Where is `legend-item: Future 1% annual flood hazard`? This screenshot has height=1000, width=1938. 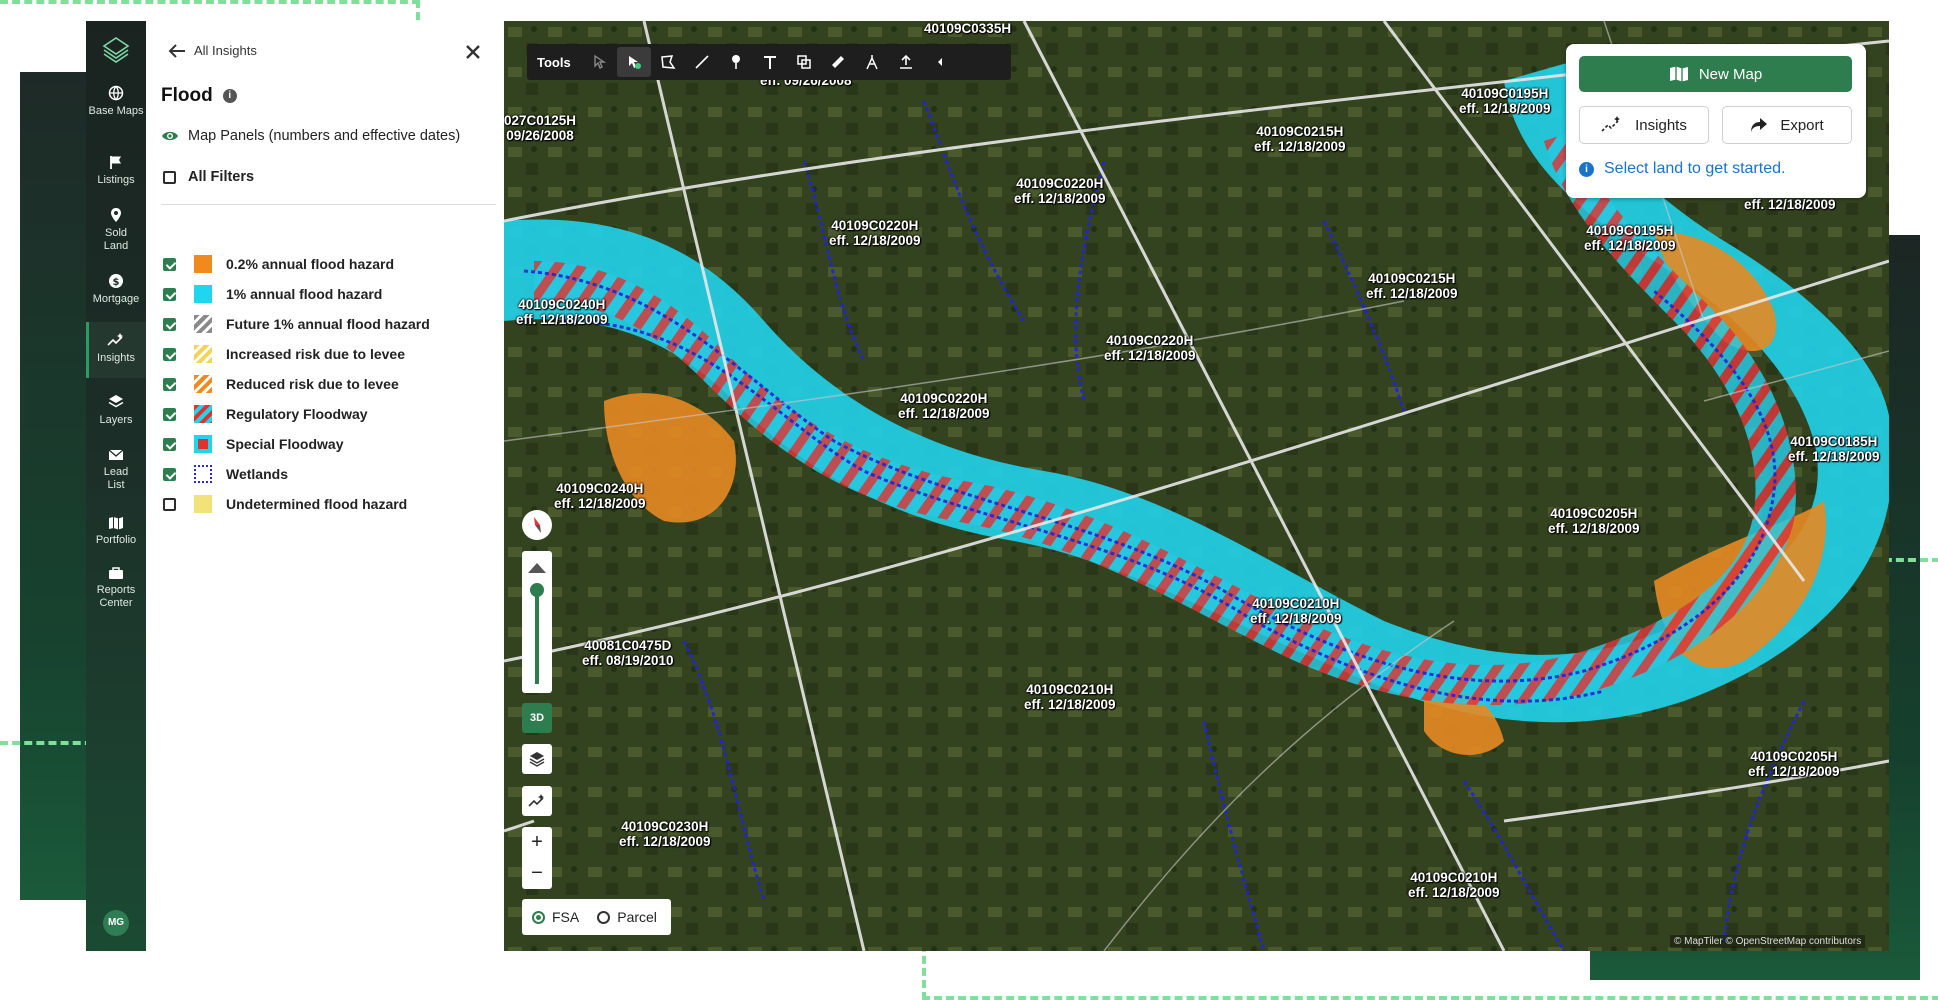
legend-item: Future 1% annual flood hazard is located at coordinates (296, 324).